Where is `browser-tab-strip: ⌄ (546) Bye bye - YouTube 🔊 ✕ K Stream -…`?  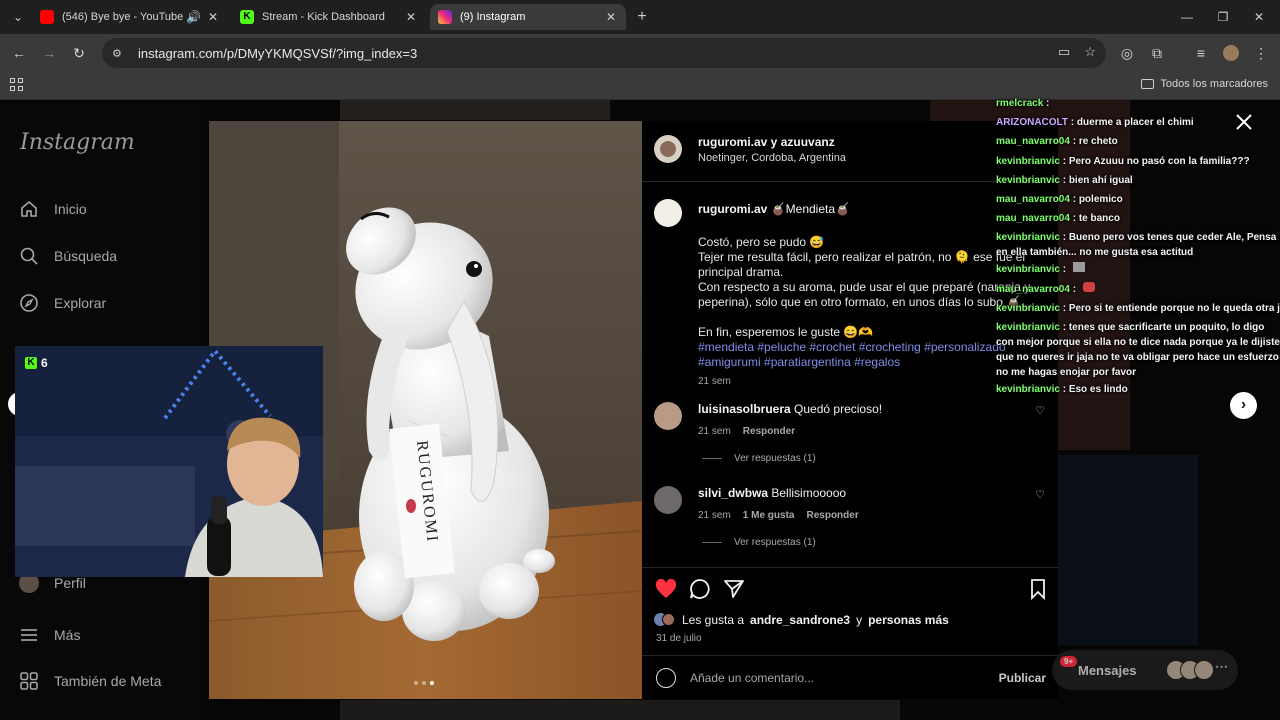 browser-tab-strip: ⌄ (546) Bye bye - YouTube 🔊 ✕ K Stream -… is located at coordinates (640, 17).